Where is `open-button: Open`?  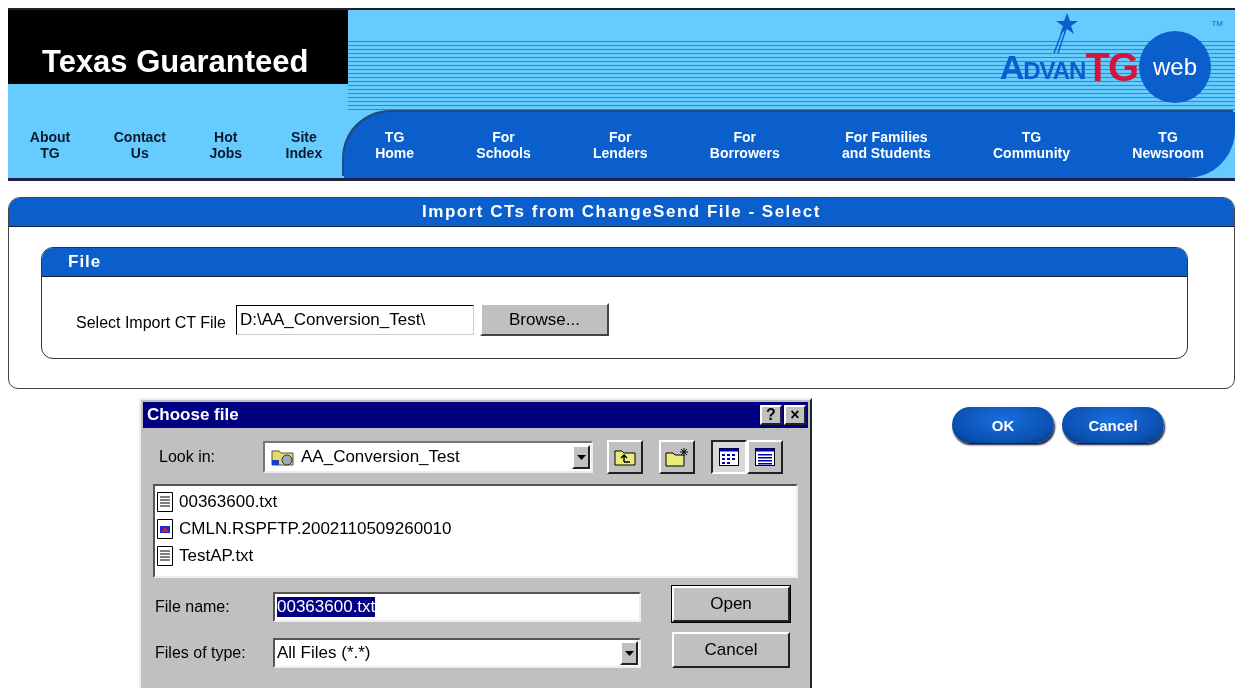
open-button: Open is located at coordinates (731, 604).